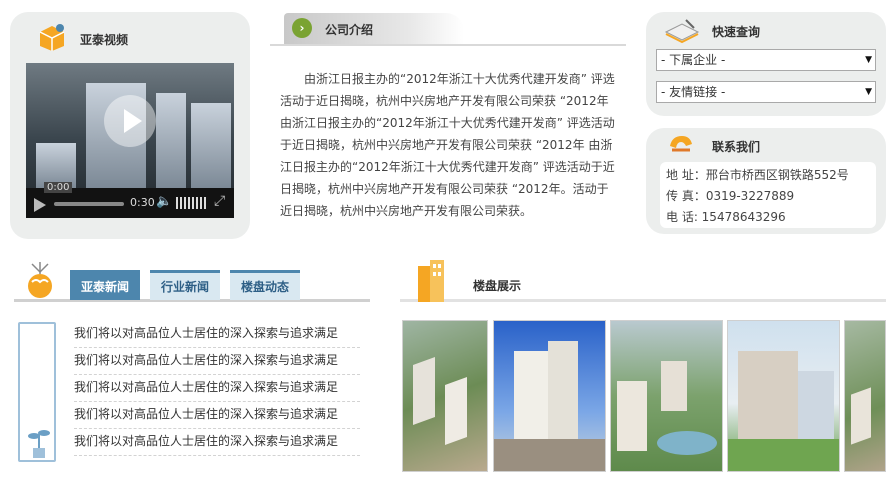 This screenshot has width=896, height=494. Describe the element at coordinates (693, 60) in the screenshot. I see `subsidiary-select-value: - 下属企业 -` at that location.